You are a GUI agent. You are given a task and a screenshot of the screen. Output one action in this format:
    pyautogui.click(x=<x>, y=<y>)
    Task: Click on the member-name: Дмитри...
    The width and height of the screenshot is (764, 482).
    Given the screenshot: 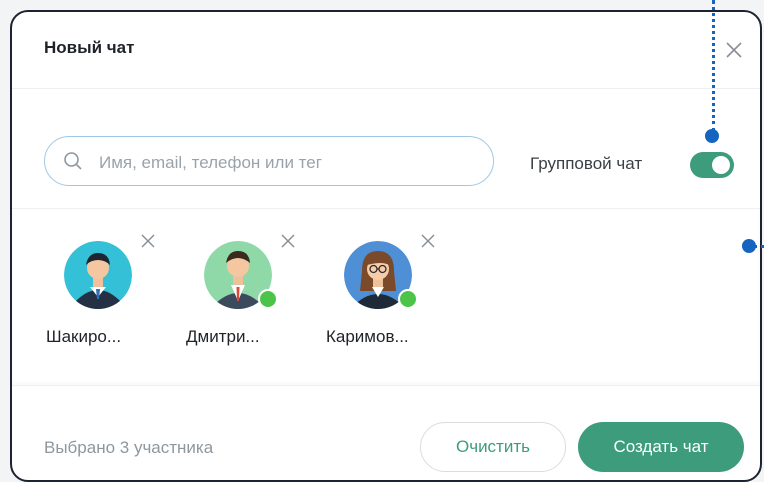 What is the action you would take?
    pyautogui.click(x=223, y=336)
    